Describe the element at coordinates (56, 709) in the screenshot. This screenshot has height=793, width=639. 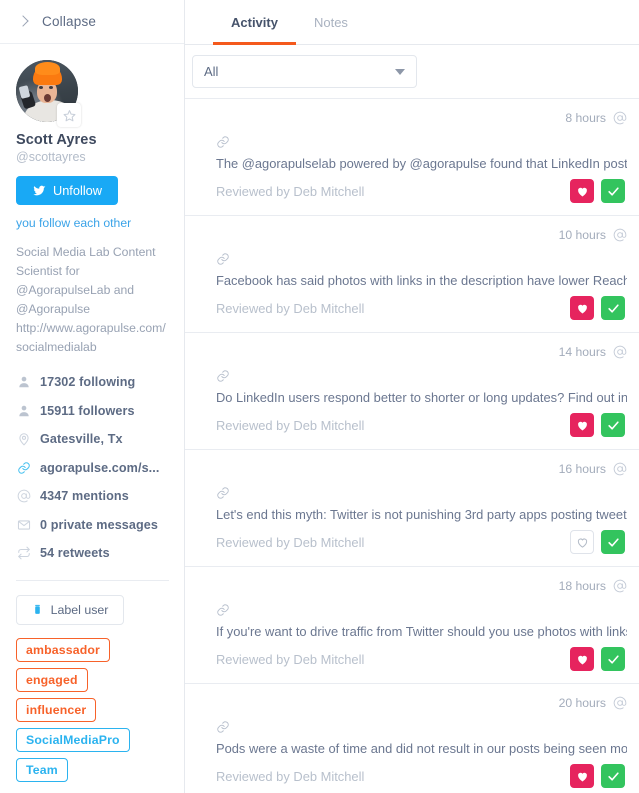
I see `label-chip: influencer` at that location.